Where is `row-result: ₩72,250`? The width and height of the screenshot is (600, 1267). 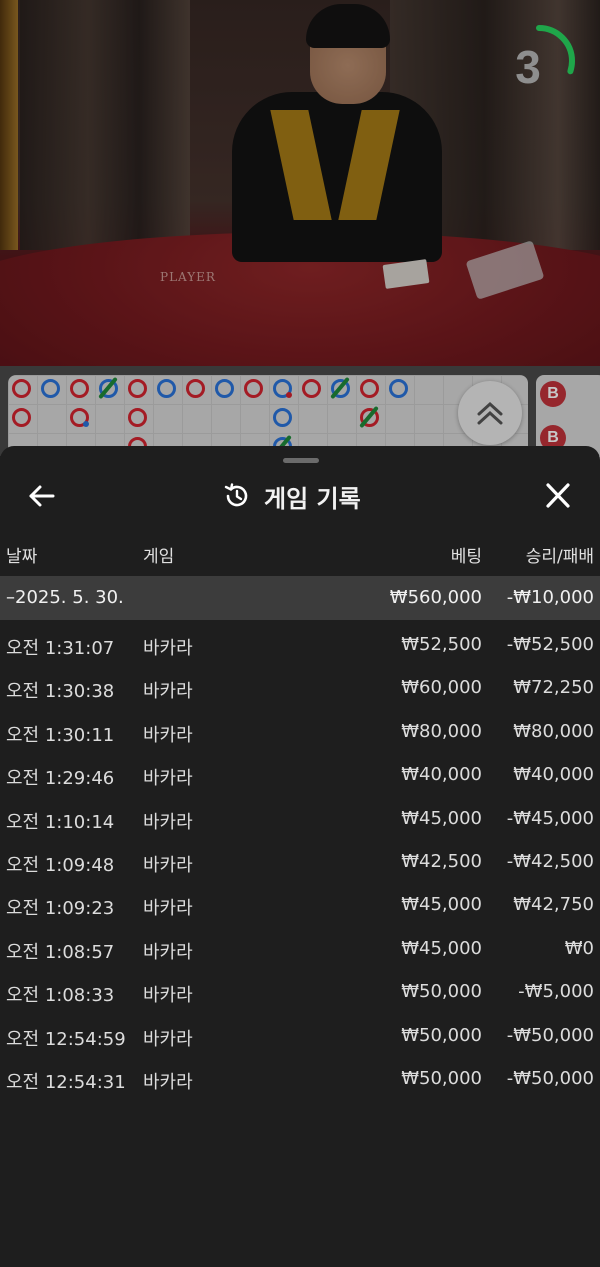 row-result: ₩72,250 is located at coordinates (553, 688).